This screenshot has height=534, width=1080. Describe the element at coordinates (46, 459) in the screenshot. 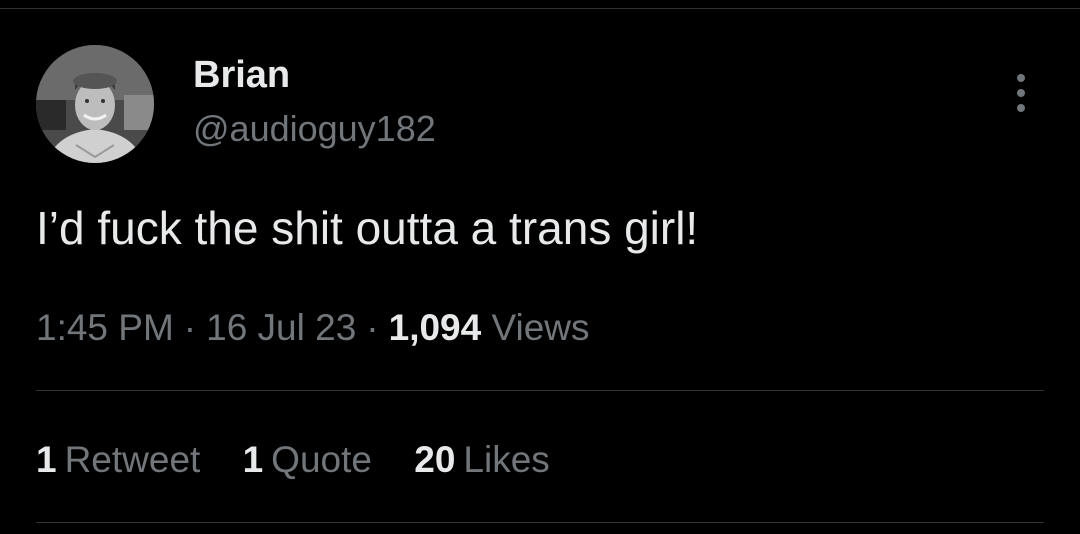

I see `retweet-count: 1` at that location.